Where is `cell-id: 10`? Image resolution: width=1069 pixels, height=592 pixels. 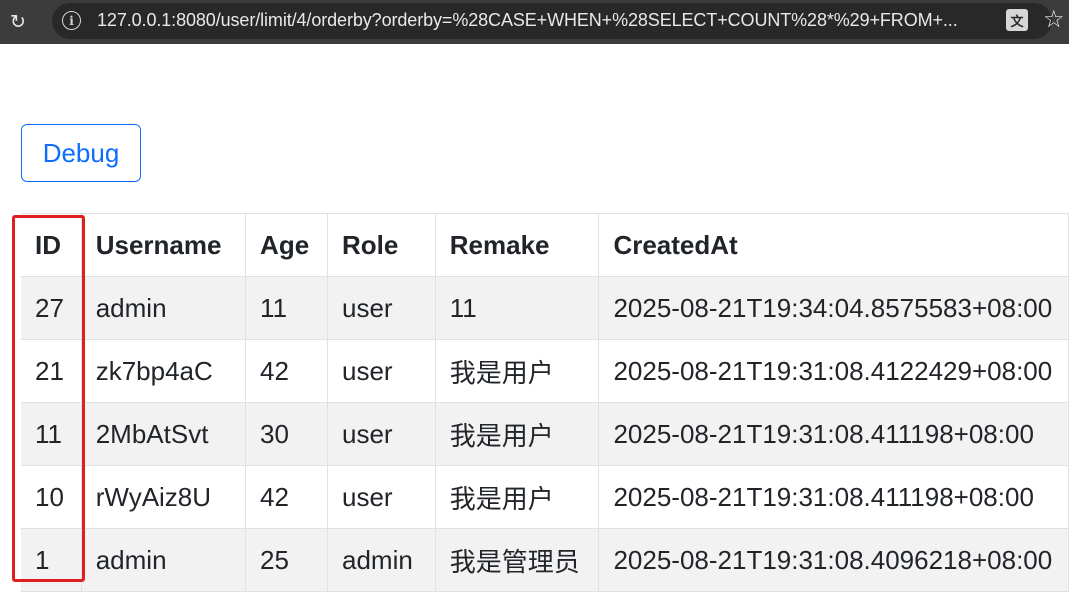
cell-id: 10 is located at coordinates (51, 497).